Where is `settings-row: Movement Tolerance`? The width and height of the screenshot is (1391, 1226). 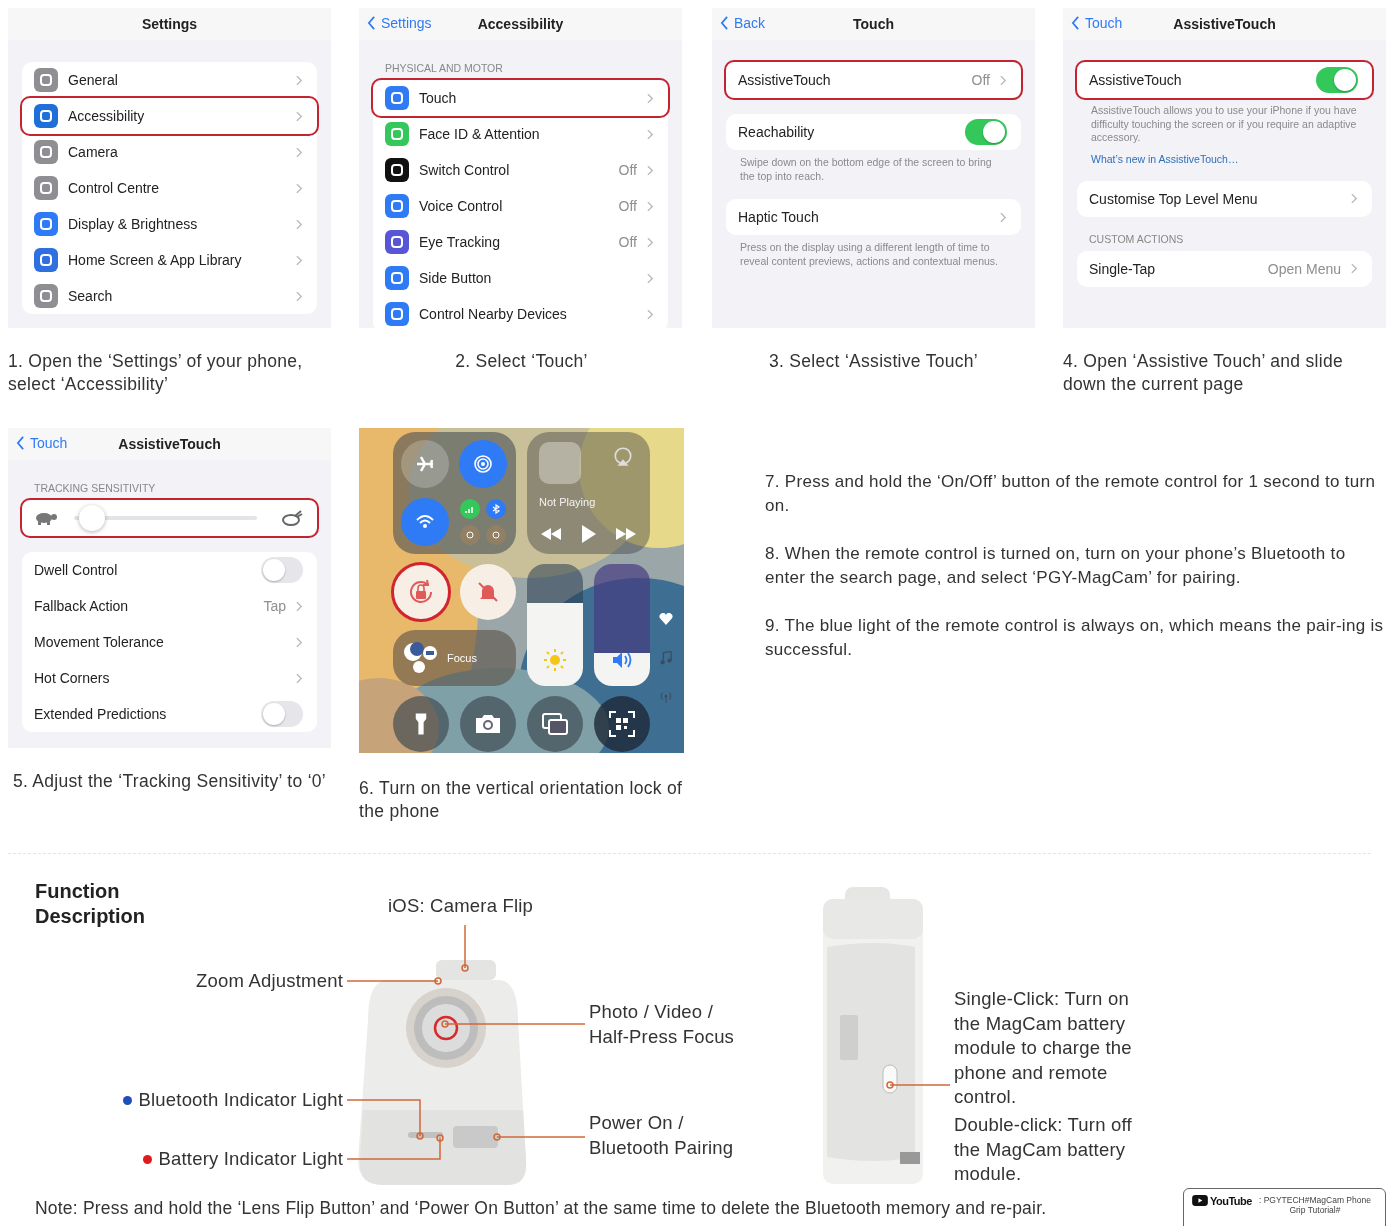
settings-row: Movement Tolerance is located at coordinates (169, 642).